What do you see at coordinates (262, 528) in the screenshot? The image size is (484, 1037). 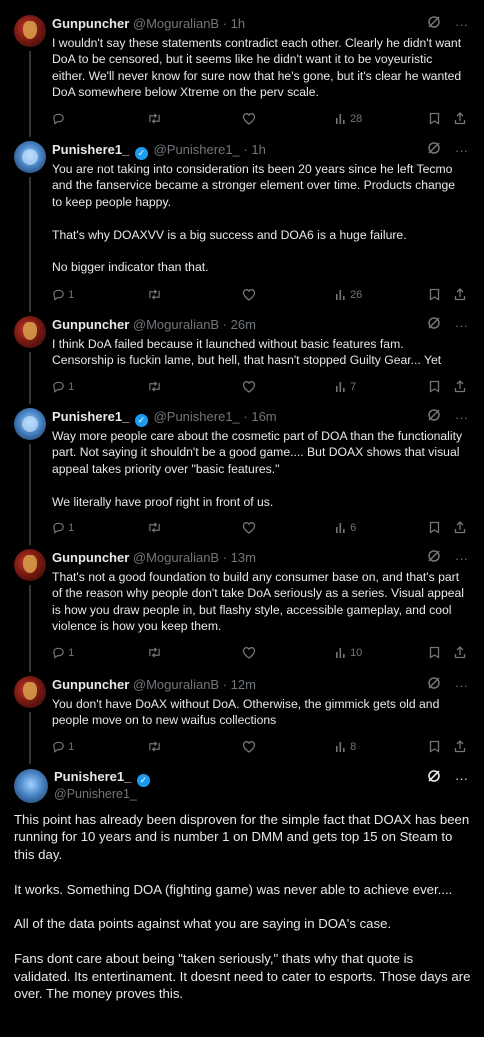 I see `action-bar: 1 6` at bounding box center [262, 528].